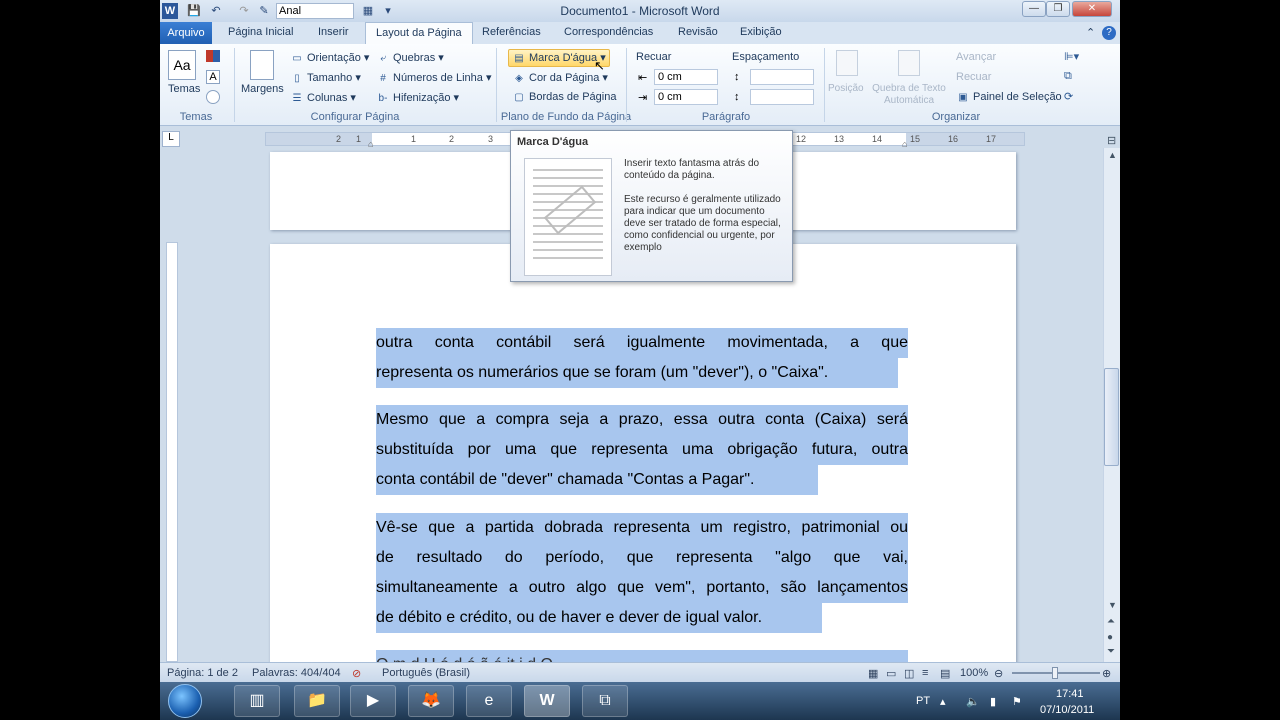  Describe the element at coordinates (1090, 32) in the screenshot. I see `minimize-ribbon-icon: ⌃` at that location.